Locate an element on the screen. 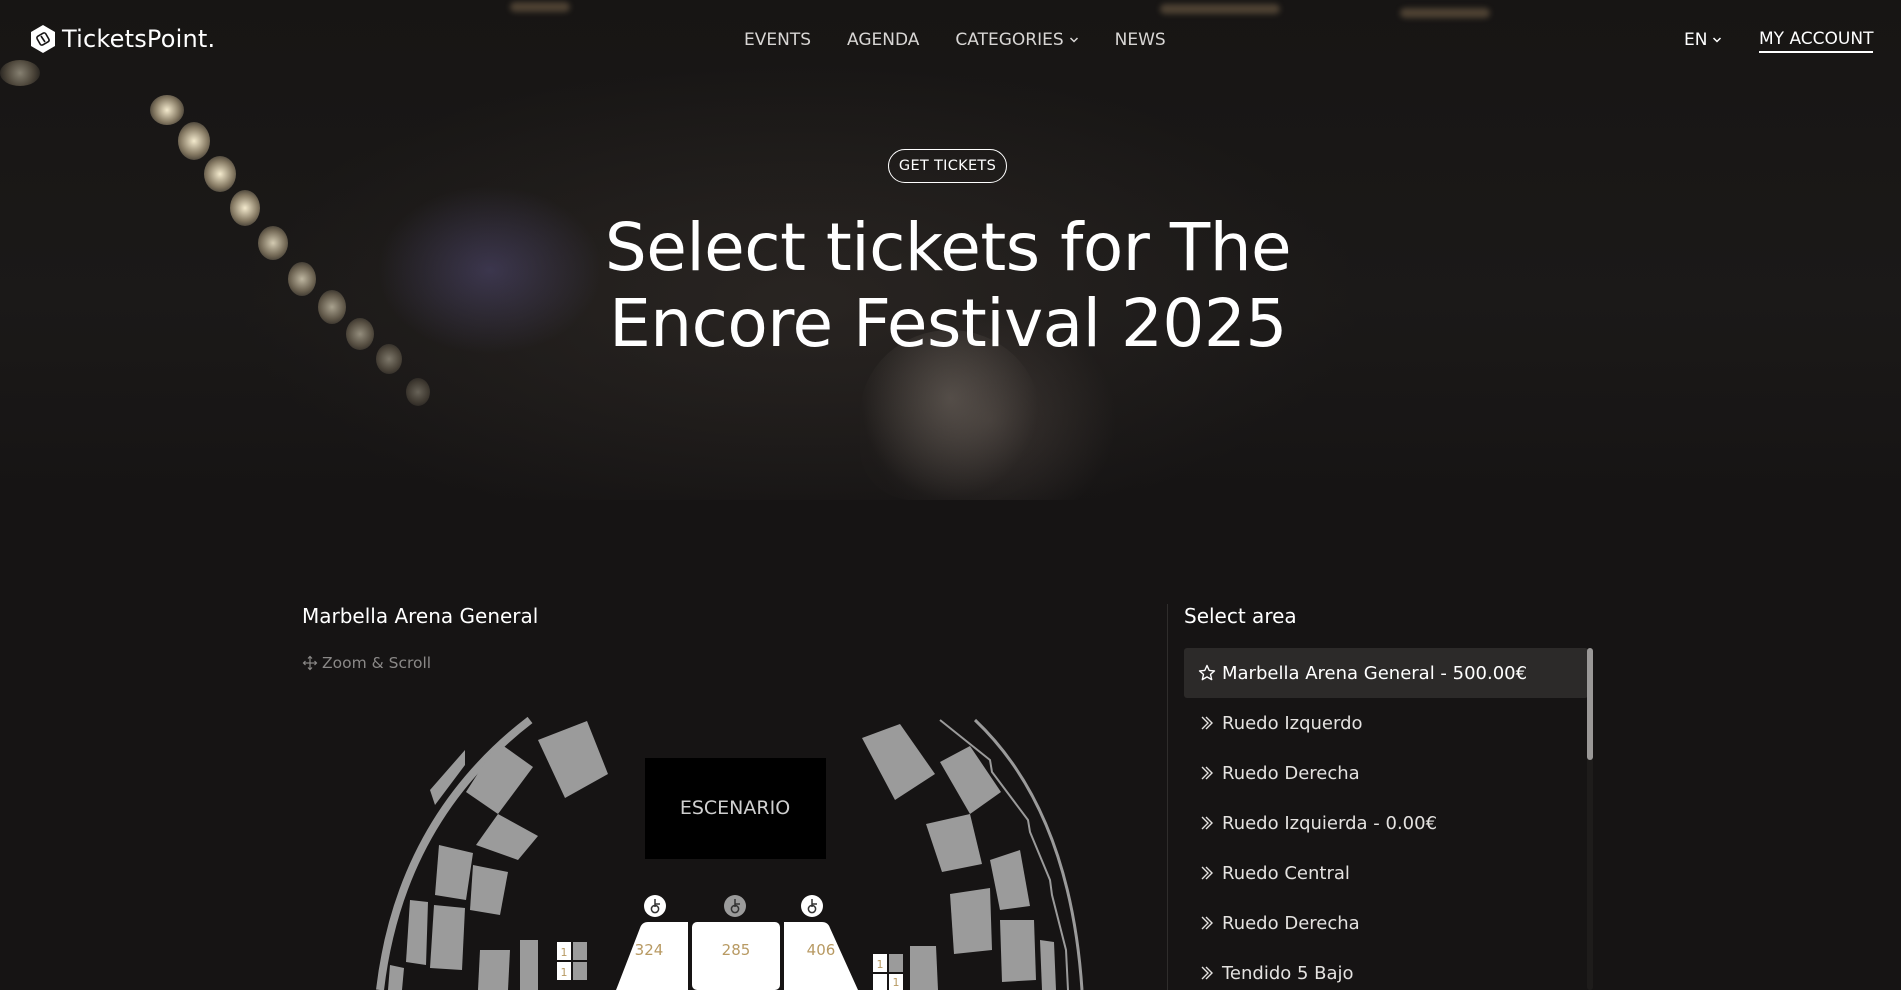 The width and height of the screenshot is (1901, 990). area-item-ruedo-derecha: Ruedo Derecha is located at coordinates (1386, 773).